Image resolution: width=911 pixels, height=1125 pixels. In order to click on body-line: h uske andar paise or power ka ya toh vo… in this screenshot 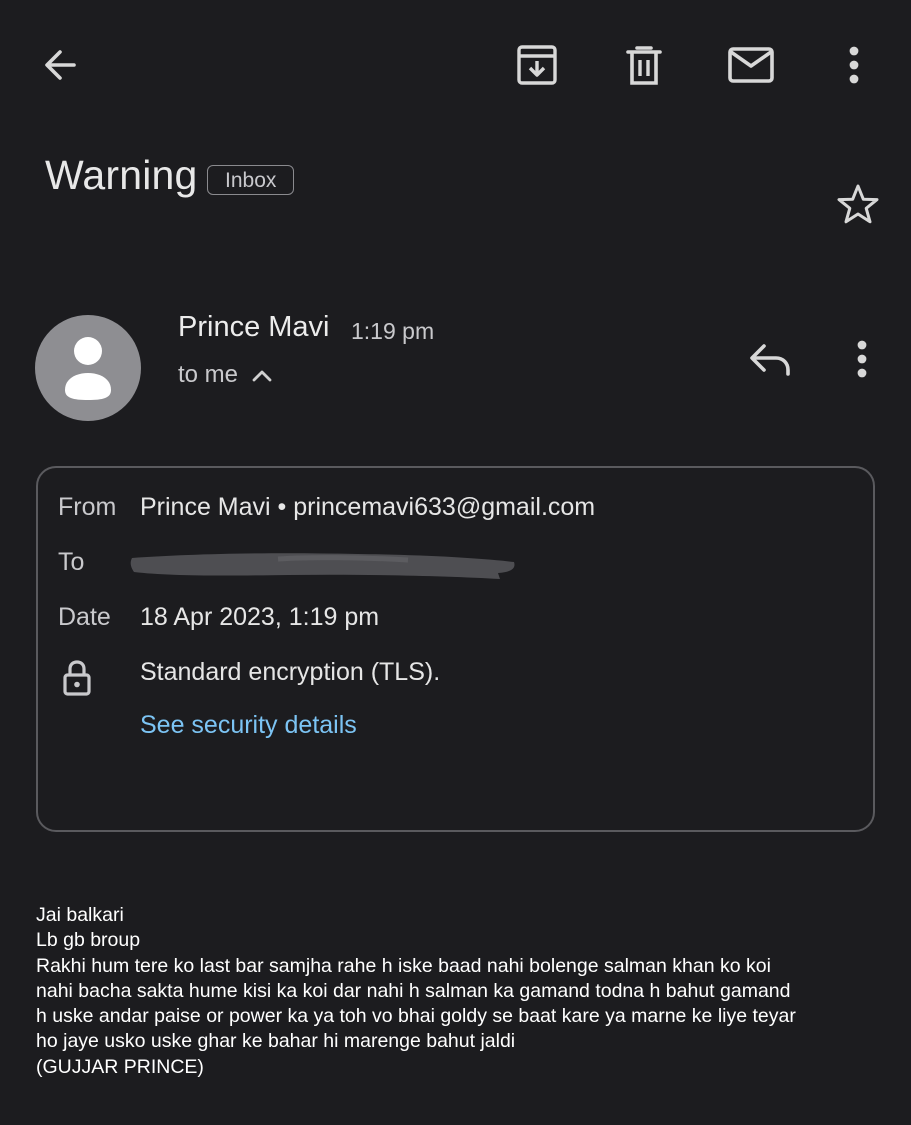, I will do `click(416, 1016)`.